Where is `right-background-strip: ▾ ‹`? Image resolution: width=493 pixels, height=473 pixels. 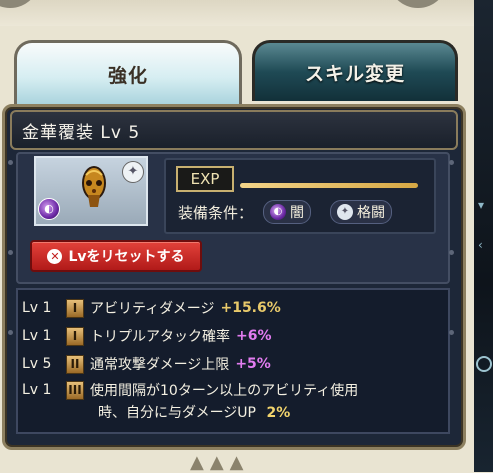
right-background-strip: ▾ ‹ is located at coordinates (483, 236).